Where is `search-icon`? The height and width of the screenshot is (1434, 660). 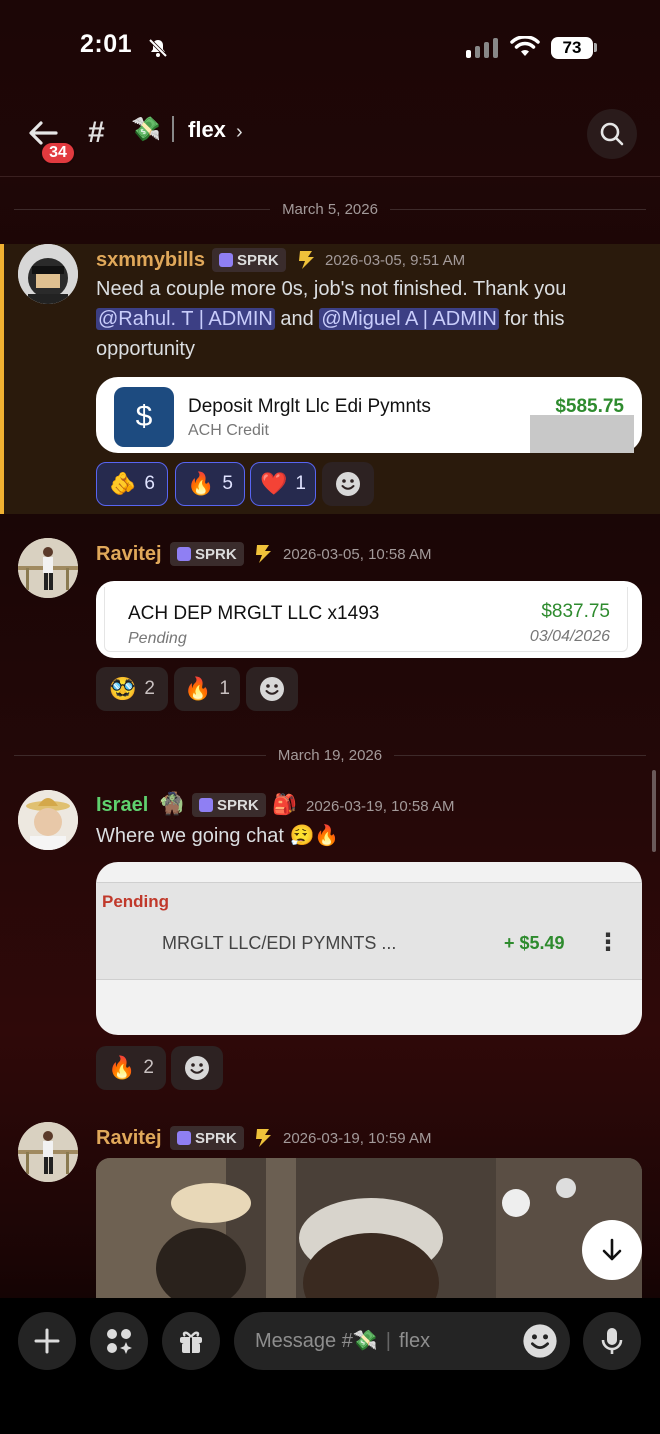 search-icon is located at coordinates (612, 134).